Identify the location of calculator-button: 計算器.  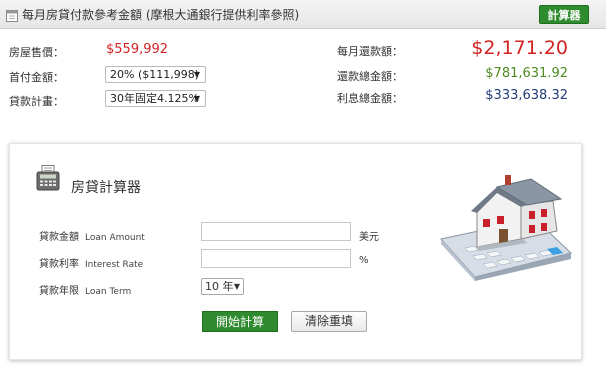
(564, 14).